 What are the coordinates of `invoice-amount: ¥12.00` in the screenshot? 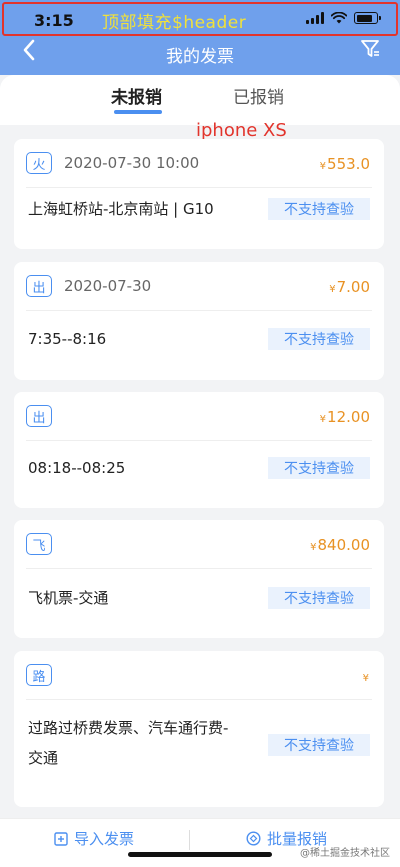 It's located at (345, 417).